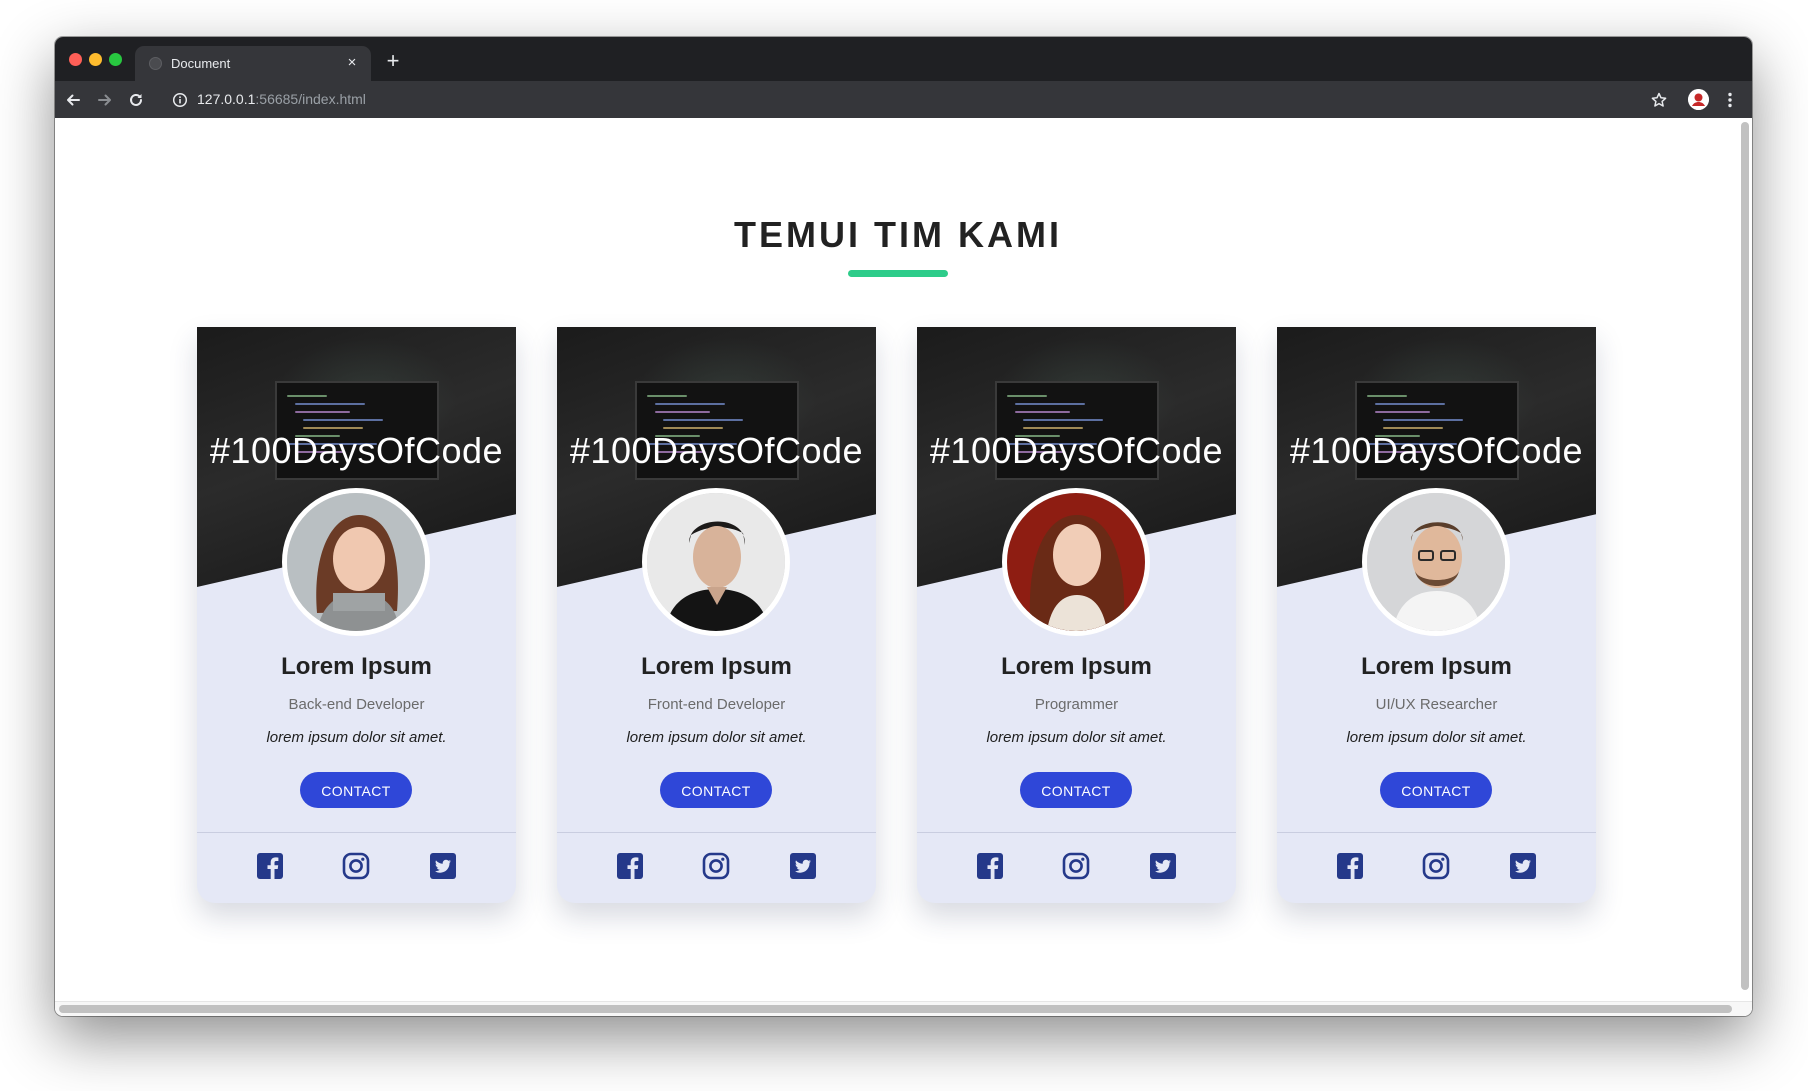 The image size is (1808, 1091). Describe the element at coordinates (903, 99) in the screenshot. I see `browser-toolbar: 127.0.0.1:56685/index.html` at that location.